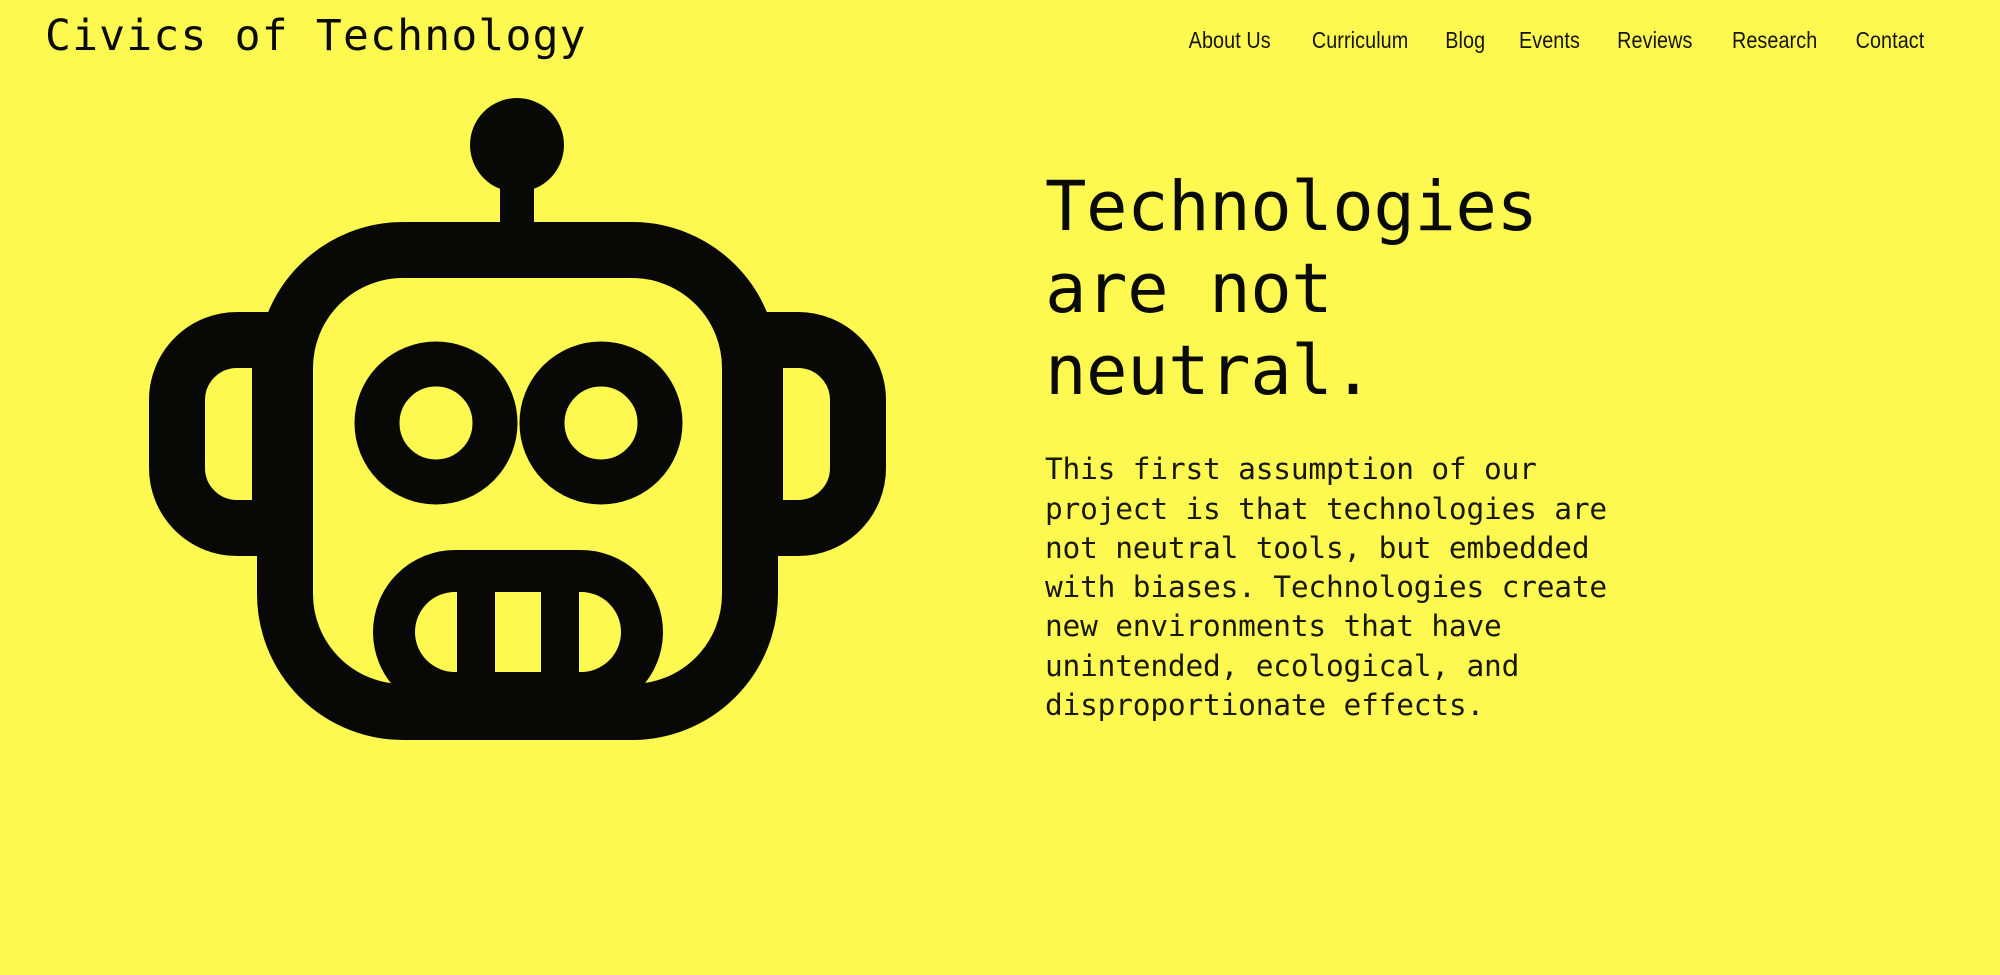 This screenshot has width=2000, height=975. Describe the element at coordinates (1291, 289) in the screenshot. I see `hero-headline: Technologies are not neutral.` at that location.